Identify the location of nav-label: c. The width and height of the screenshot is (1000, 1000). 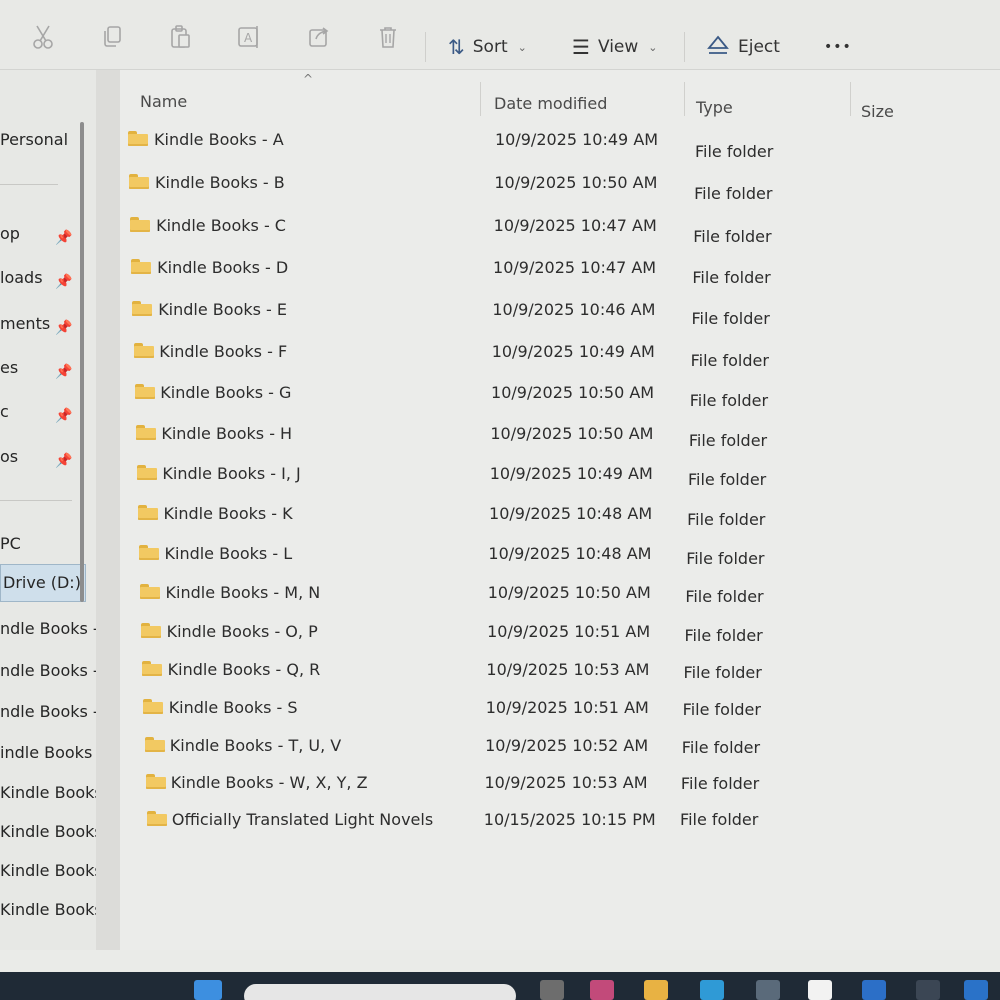
(4, 411).